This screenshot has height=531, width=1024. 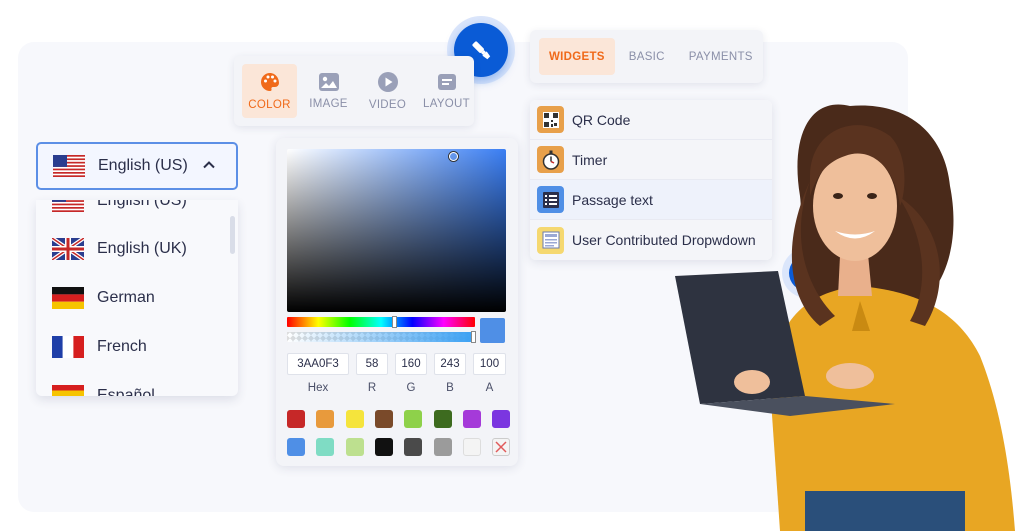 I want to click on alpha-input: 100, so click(x=489, y=364).